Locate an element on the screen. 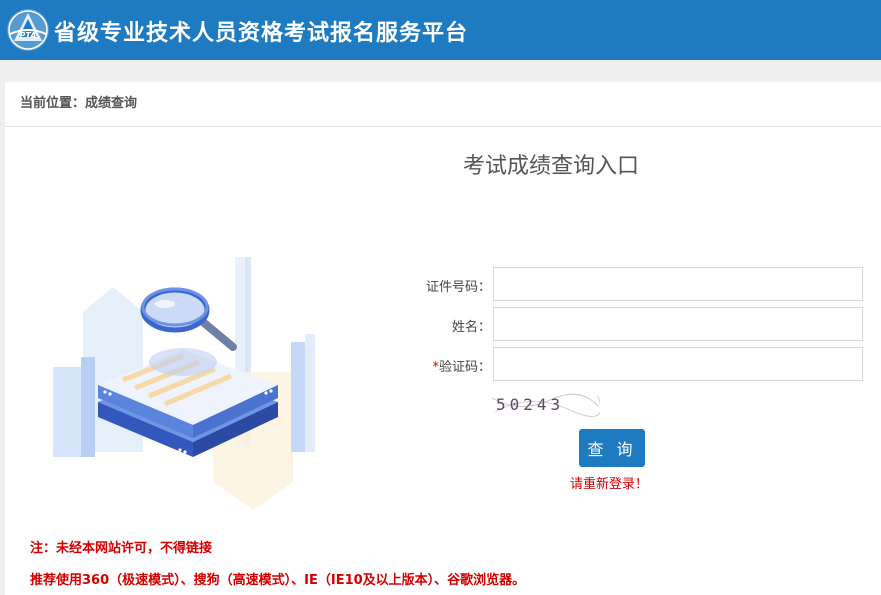 The height and width of the screenshot is (595, 881). login-message: 请重新登录！ is located at coordinates (609, 484).